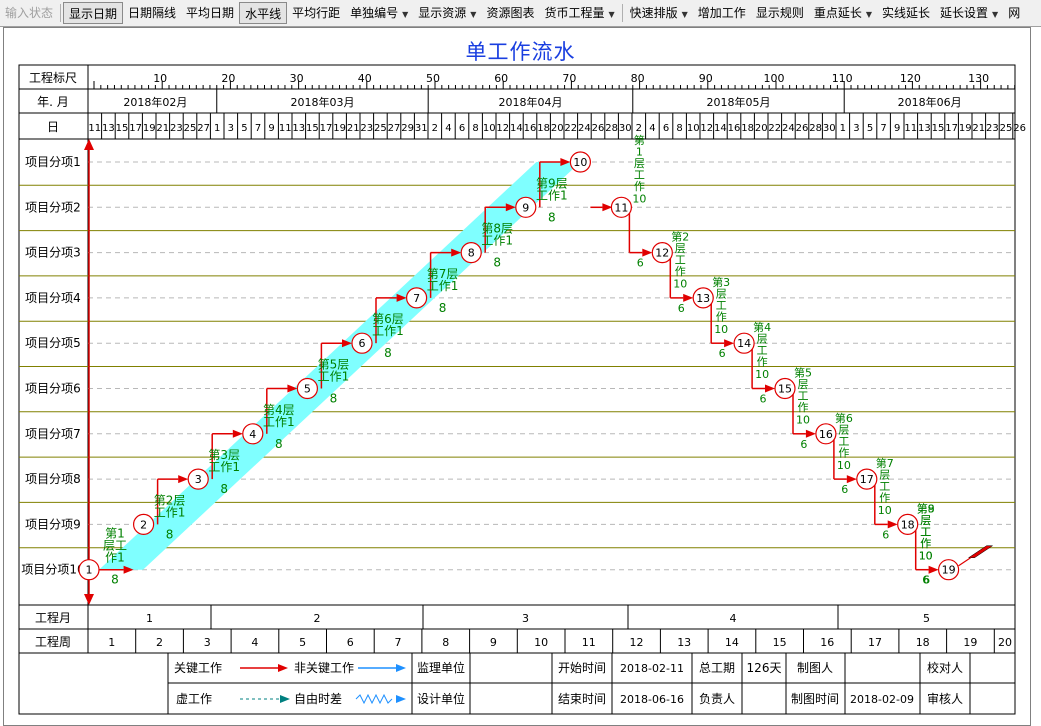 The image size is (1041, 726). What do you see at coordinates (584, 128) in the screenshot?
I see `day-label-cell: 24` at bounding box center [584, 128].